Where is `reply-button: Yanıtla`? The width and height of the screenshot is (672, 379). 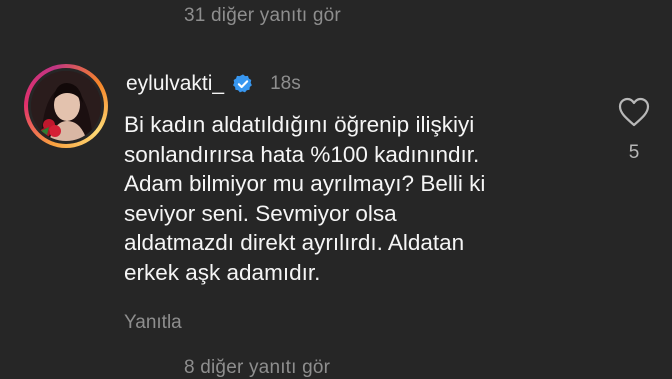
reply-button: Yanıtla is located at coordinates (153, 323).